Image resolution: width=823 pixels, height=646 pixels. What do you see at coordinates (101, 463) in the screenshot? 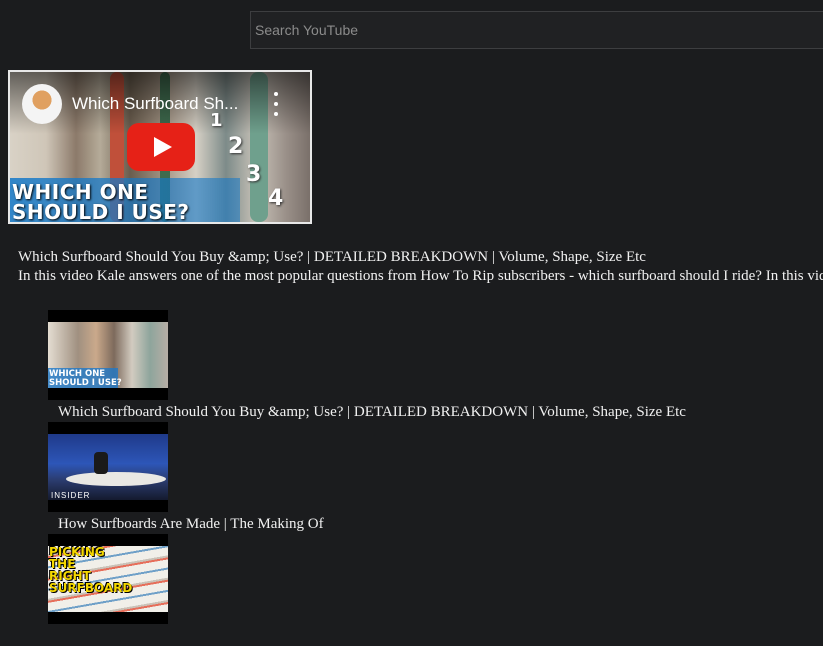
I see `thumb-person` at bounding box center [101, 463].